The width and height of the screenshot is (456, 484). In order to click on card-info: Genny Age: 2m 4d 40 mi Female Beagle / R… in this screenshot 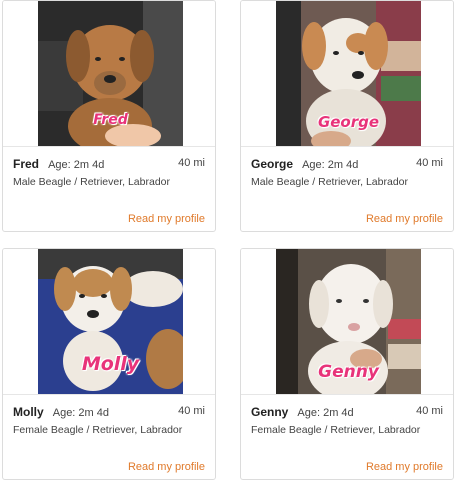, I will do `click(347, 420)`.